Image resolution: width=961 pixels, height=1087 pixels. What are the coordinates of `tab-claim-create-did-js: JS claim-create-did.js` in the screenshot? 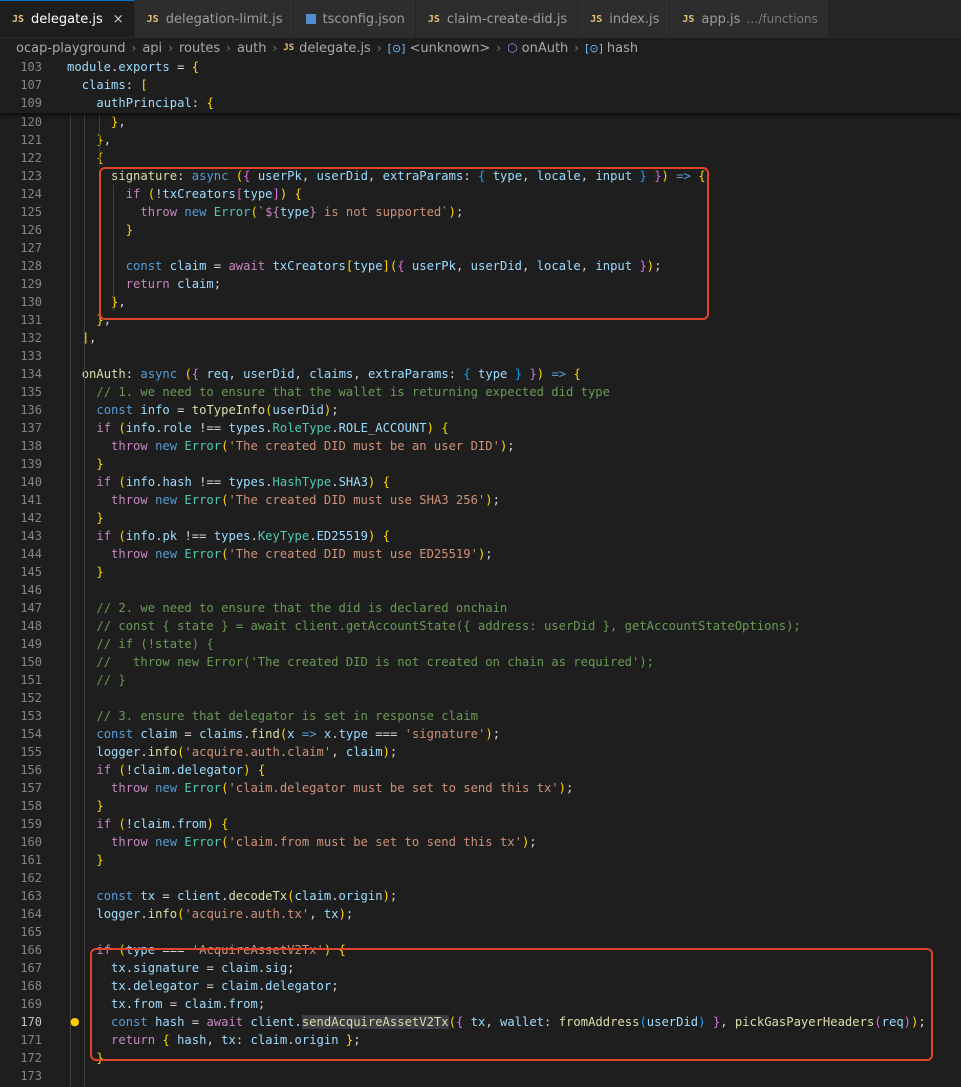 It's located at (497, 18).